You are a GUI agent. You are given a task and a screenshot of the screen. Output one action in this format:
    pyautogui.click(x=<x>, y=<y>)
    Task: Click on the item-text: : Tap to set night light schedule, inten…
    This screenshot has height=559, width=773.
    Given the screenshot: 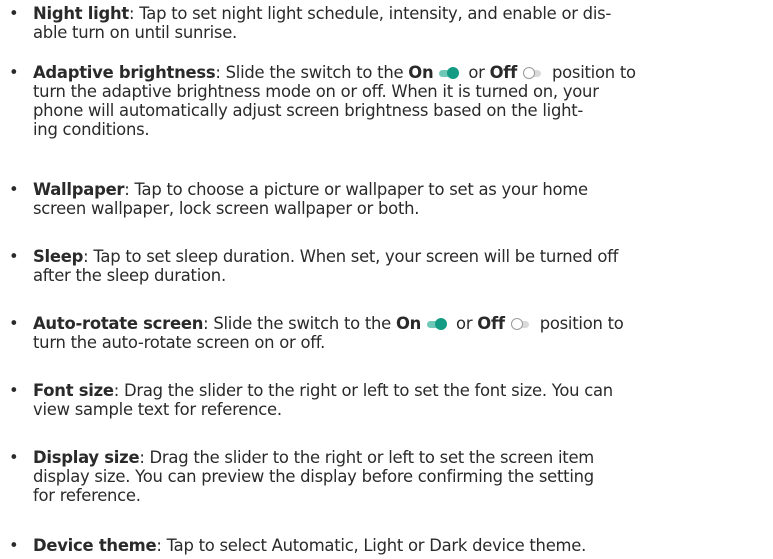 What is the action you would take?
    pyautogui.click(x=370, y=13)
    